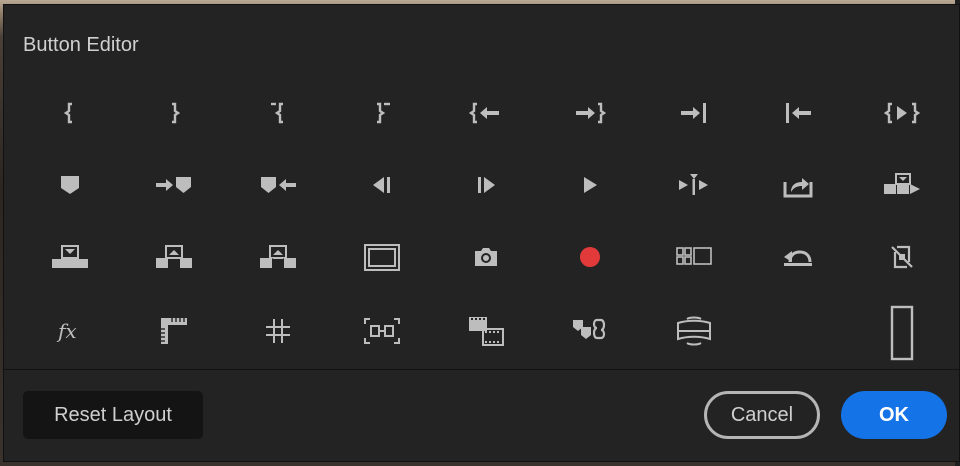 Image resolution: width=960 pixels, height=466 pixels. I want to click on step-forward-icon, so click(486, 185).